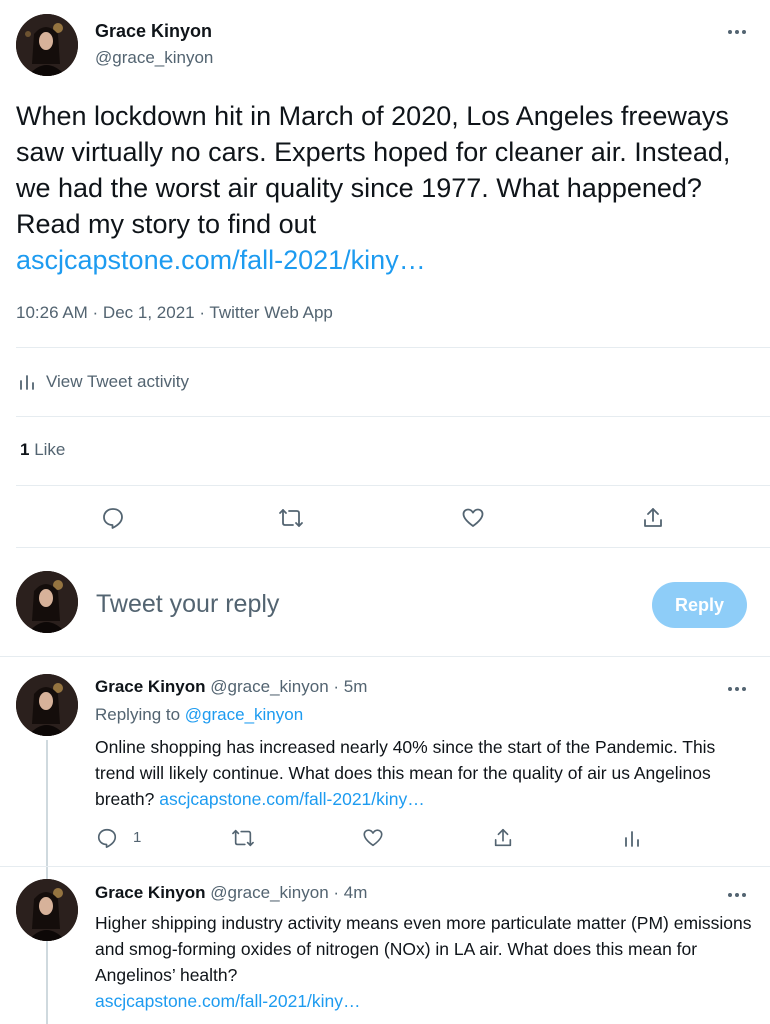 This screenshot has width=770, height=1024. I want to click on retweet-button, so click(291, 518).